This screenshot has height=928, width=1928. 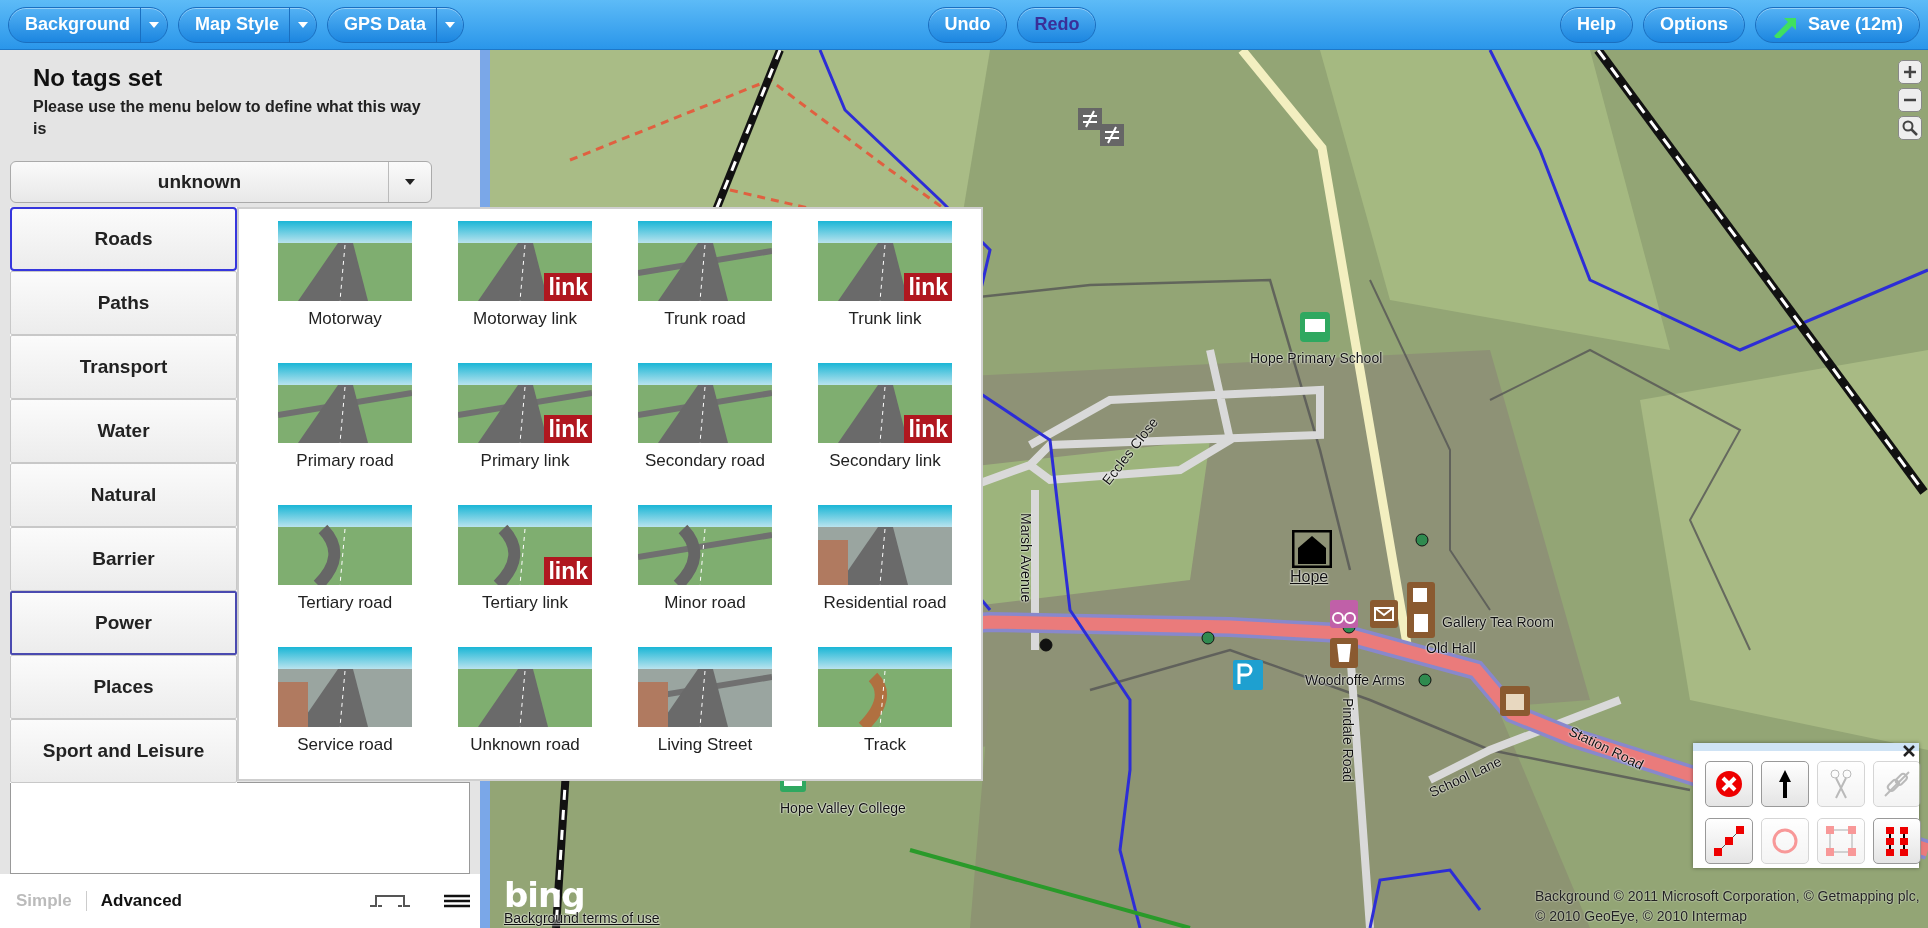 I want to click on search-button, so click(x=1910, y=128).